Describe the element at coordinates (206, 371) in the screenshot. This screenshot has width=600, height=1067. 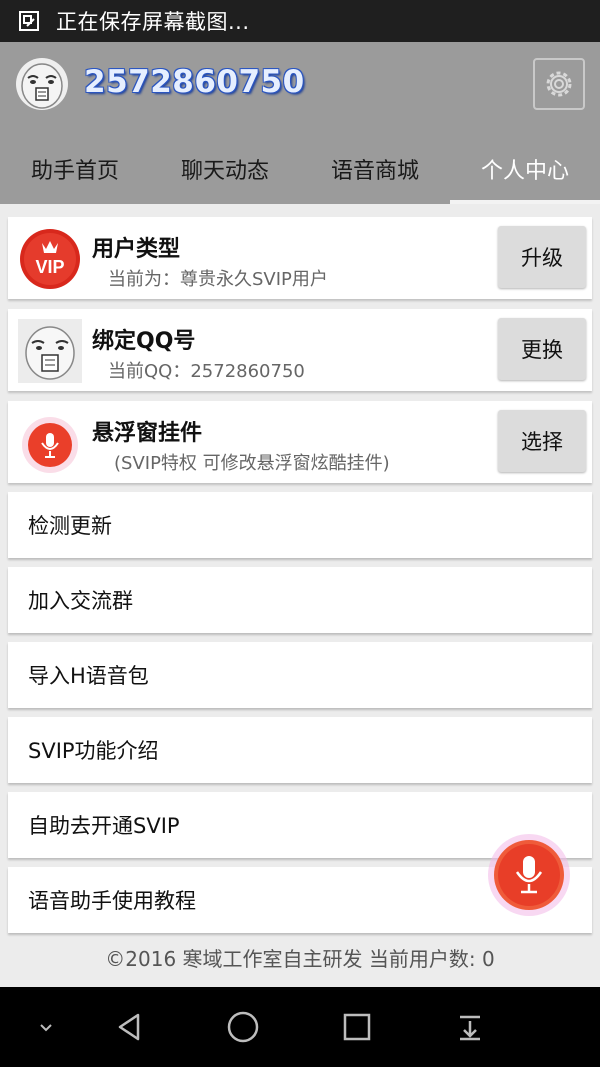
I see `bind-qq-subtitle: 当前QQ：2572860750` at that location.